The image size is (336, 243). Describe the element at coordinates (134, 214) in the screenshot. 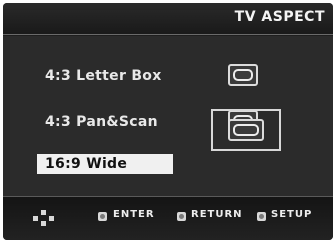

I see `enter-label: ENTER` at that location.